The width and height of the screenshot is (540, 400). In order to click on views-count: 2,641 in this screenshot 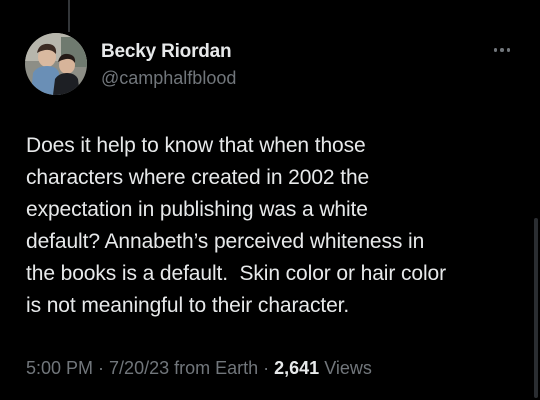, I will do `click(296, 368)`.